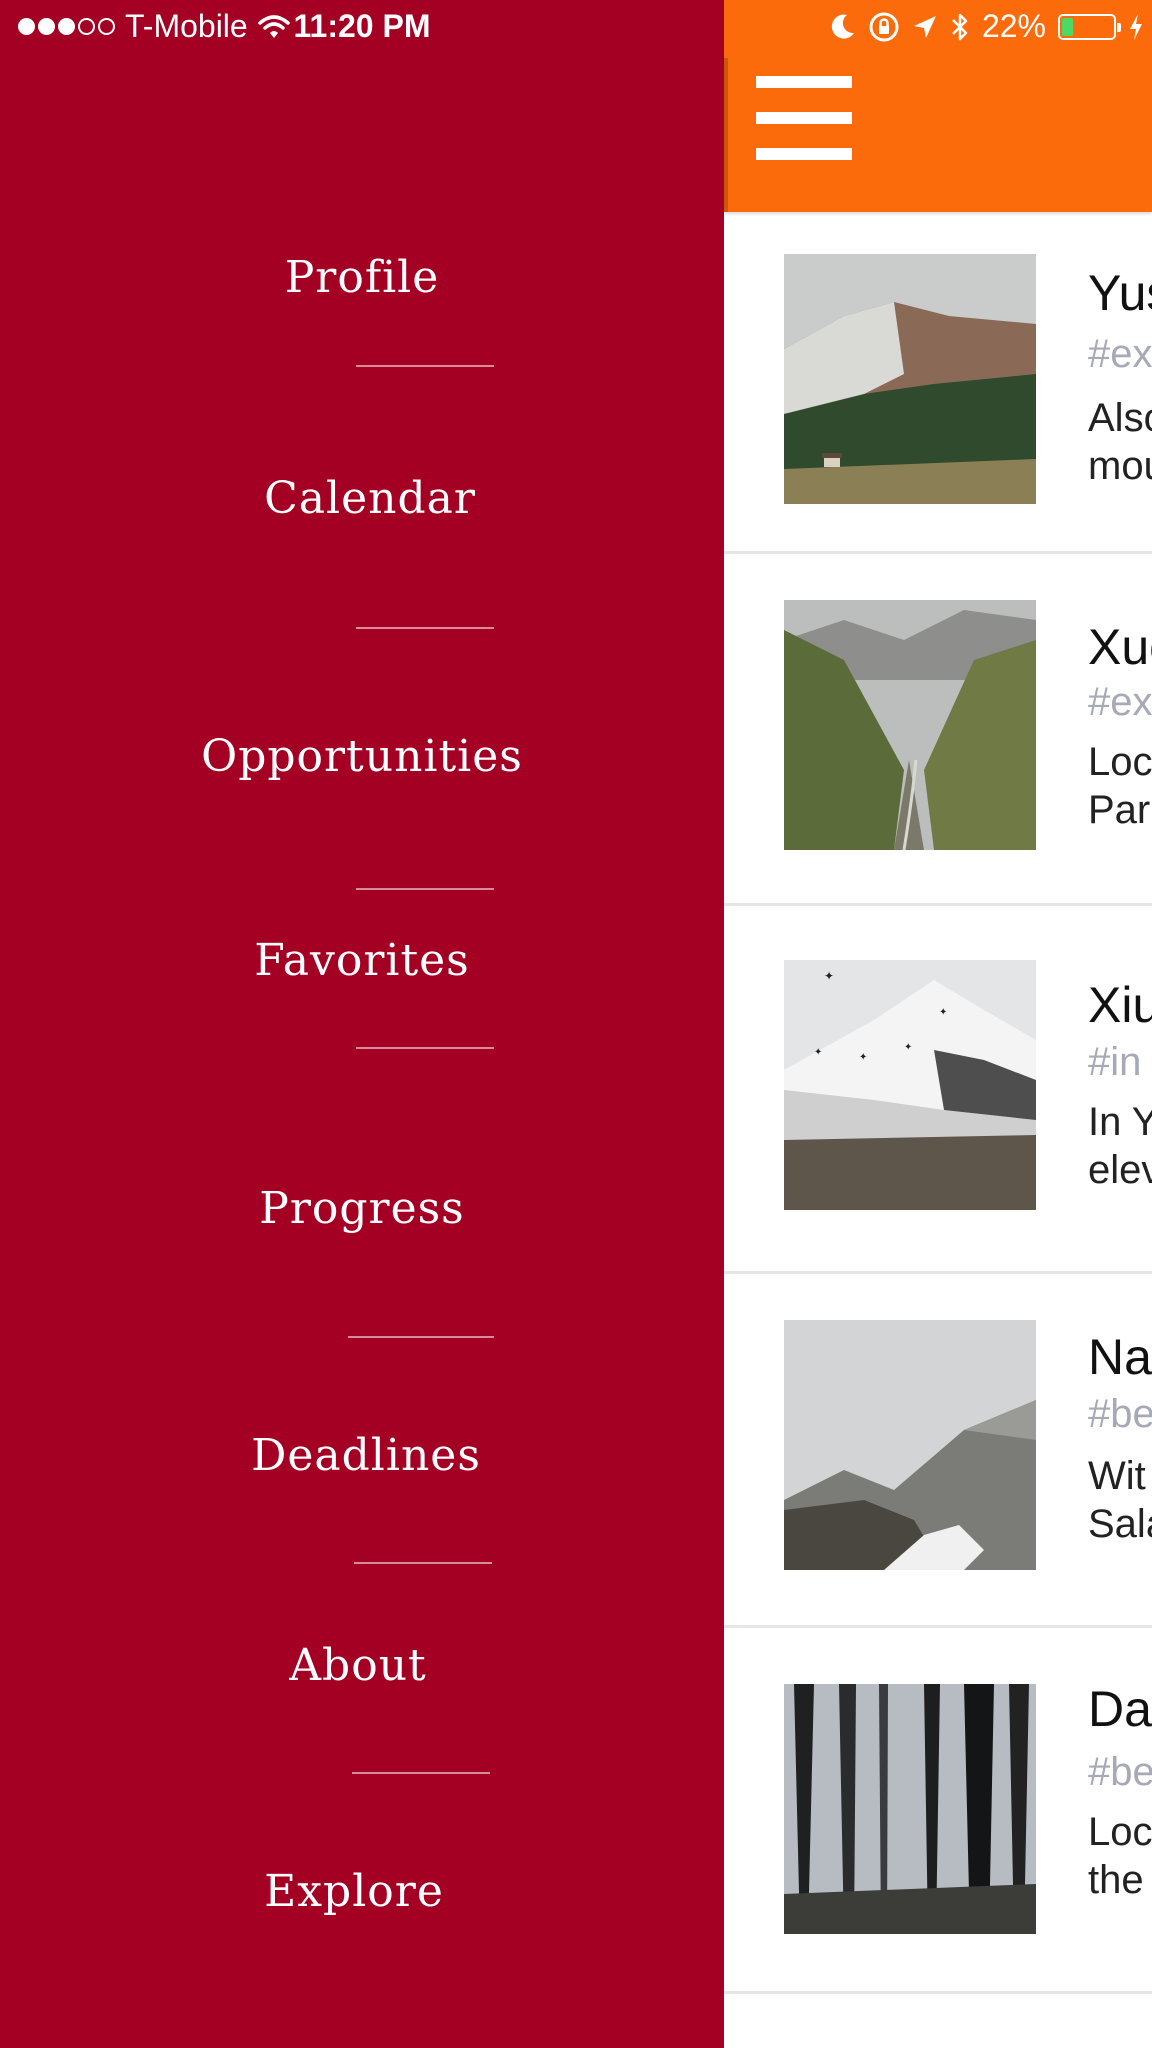 This screenshot has height=2048, width=1152. I want to click on card-title: Yus, so click(1120, 293).